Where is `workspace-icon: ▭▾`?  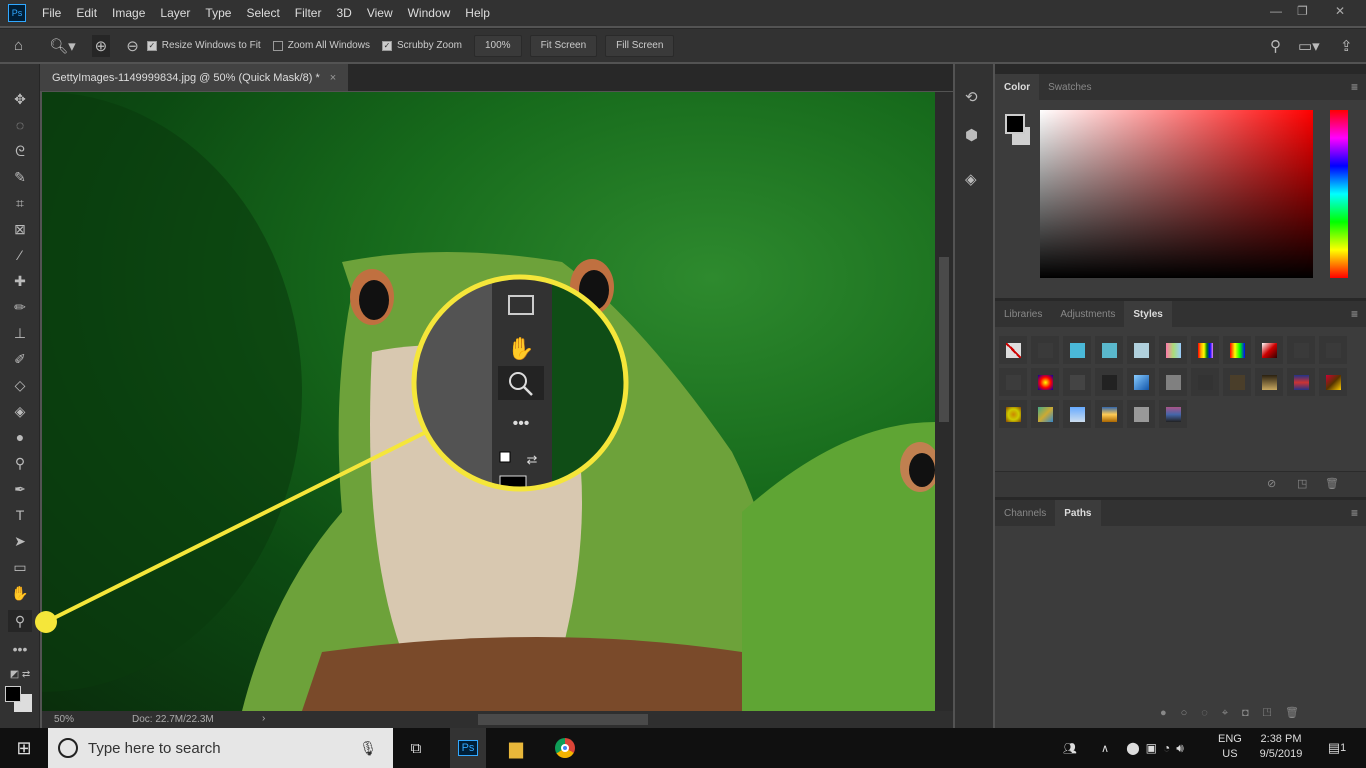 workspace-icon: ▭▾ is located at coordinates (1309, 46).